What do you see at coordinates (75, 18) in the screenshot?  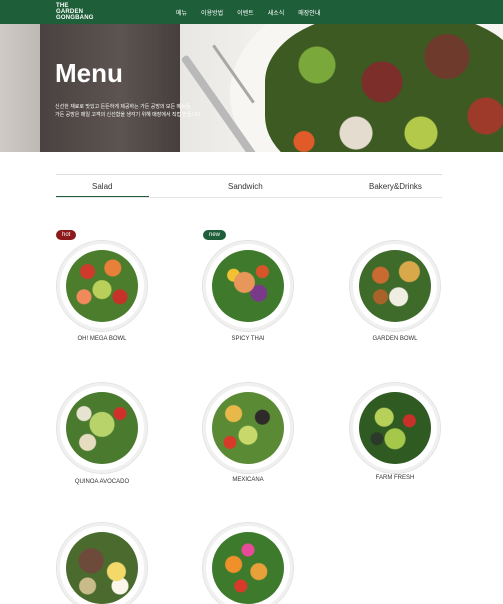 I see `logo-line-3: GONGBANG` at bounding box center [75, 18].